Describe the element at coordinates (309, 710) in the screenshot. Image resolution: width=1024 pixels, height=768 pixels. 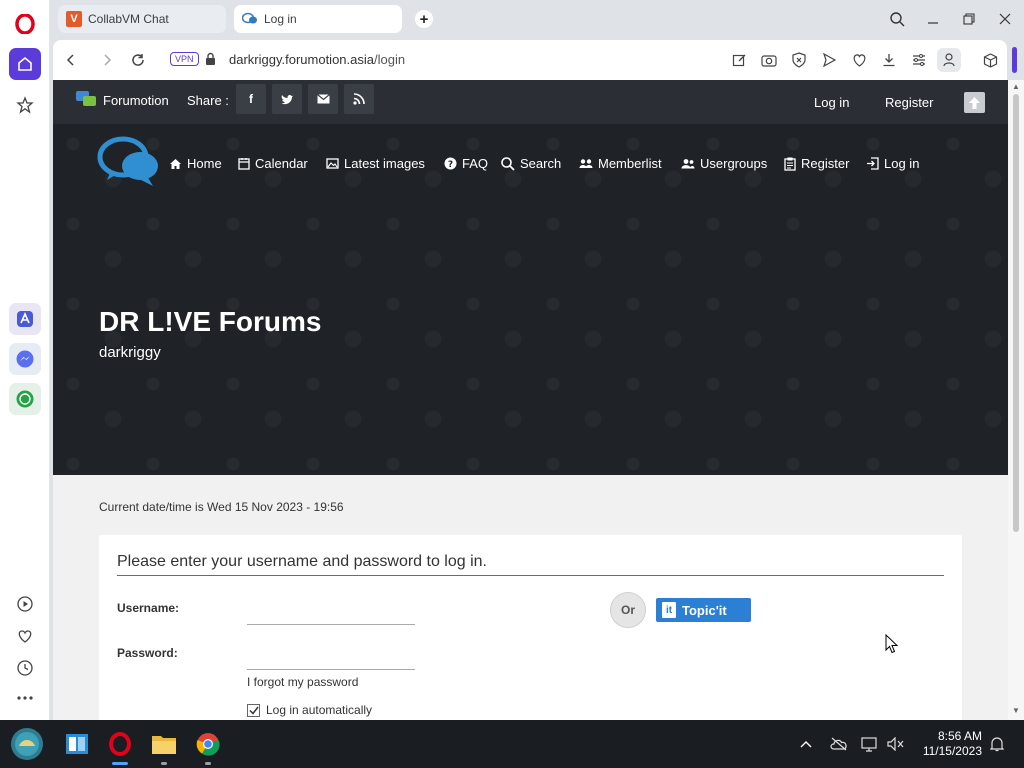
I see `auto-login-option: Log in automatically` at that location.